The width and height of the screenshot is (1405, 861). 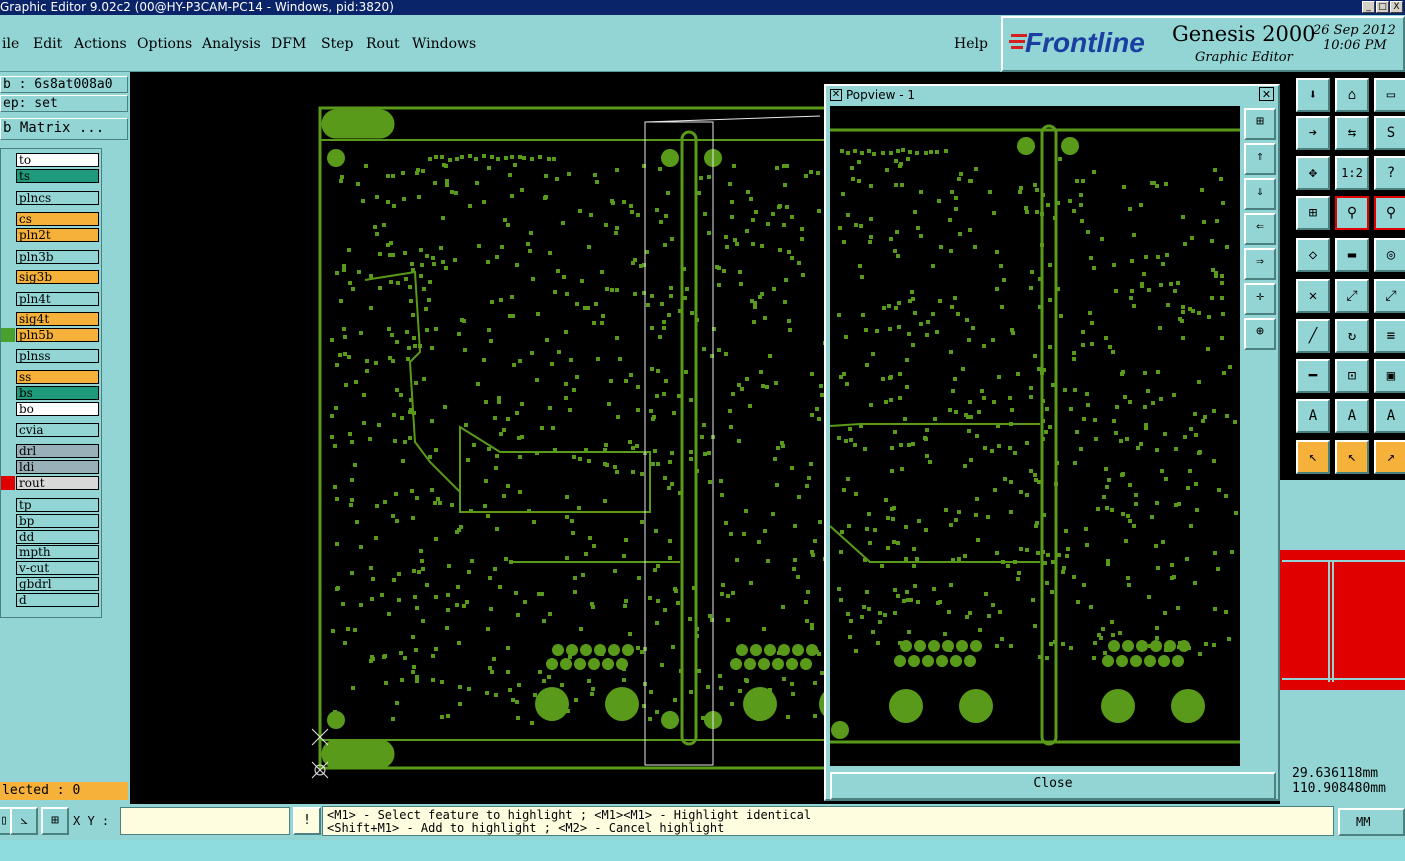 I want to click on line-icon: ╱, so click(x=1313, y=336).